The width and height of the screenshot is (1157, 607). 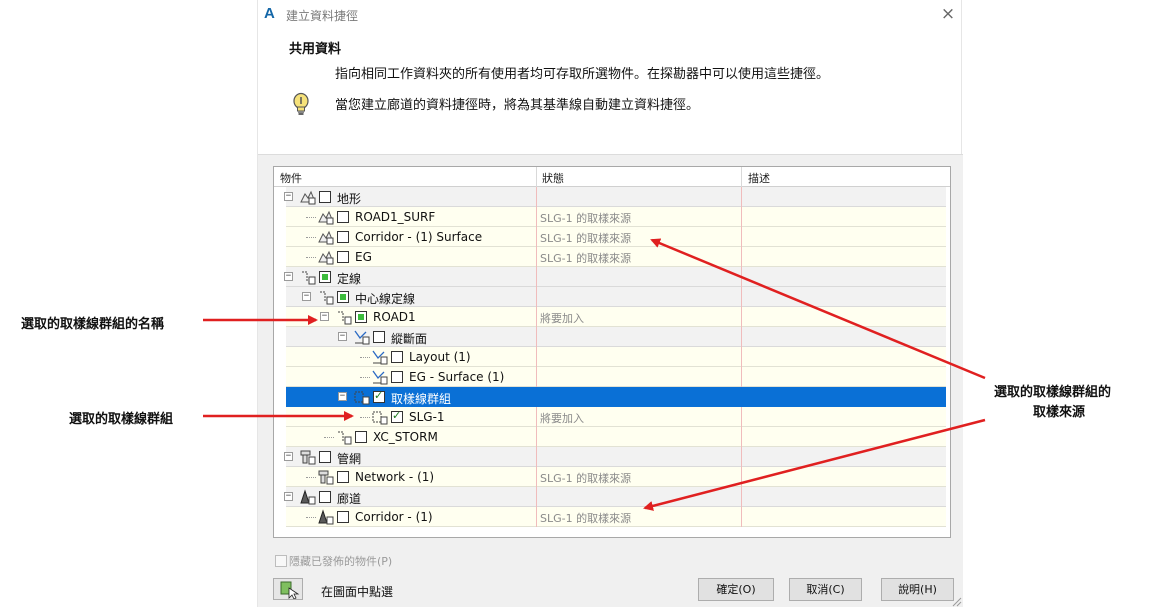 I want to click on resize-grip-icon, so click(x=956, y=601).